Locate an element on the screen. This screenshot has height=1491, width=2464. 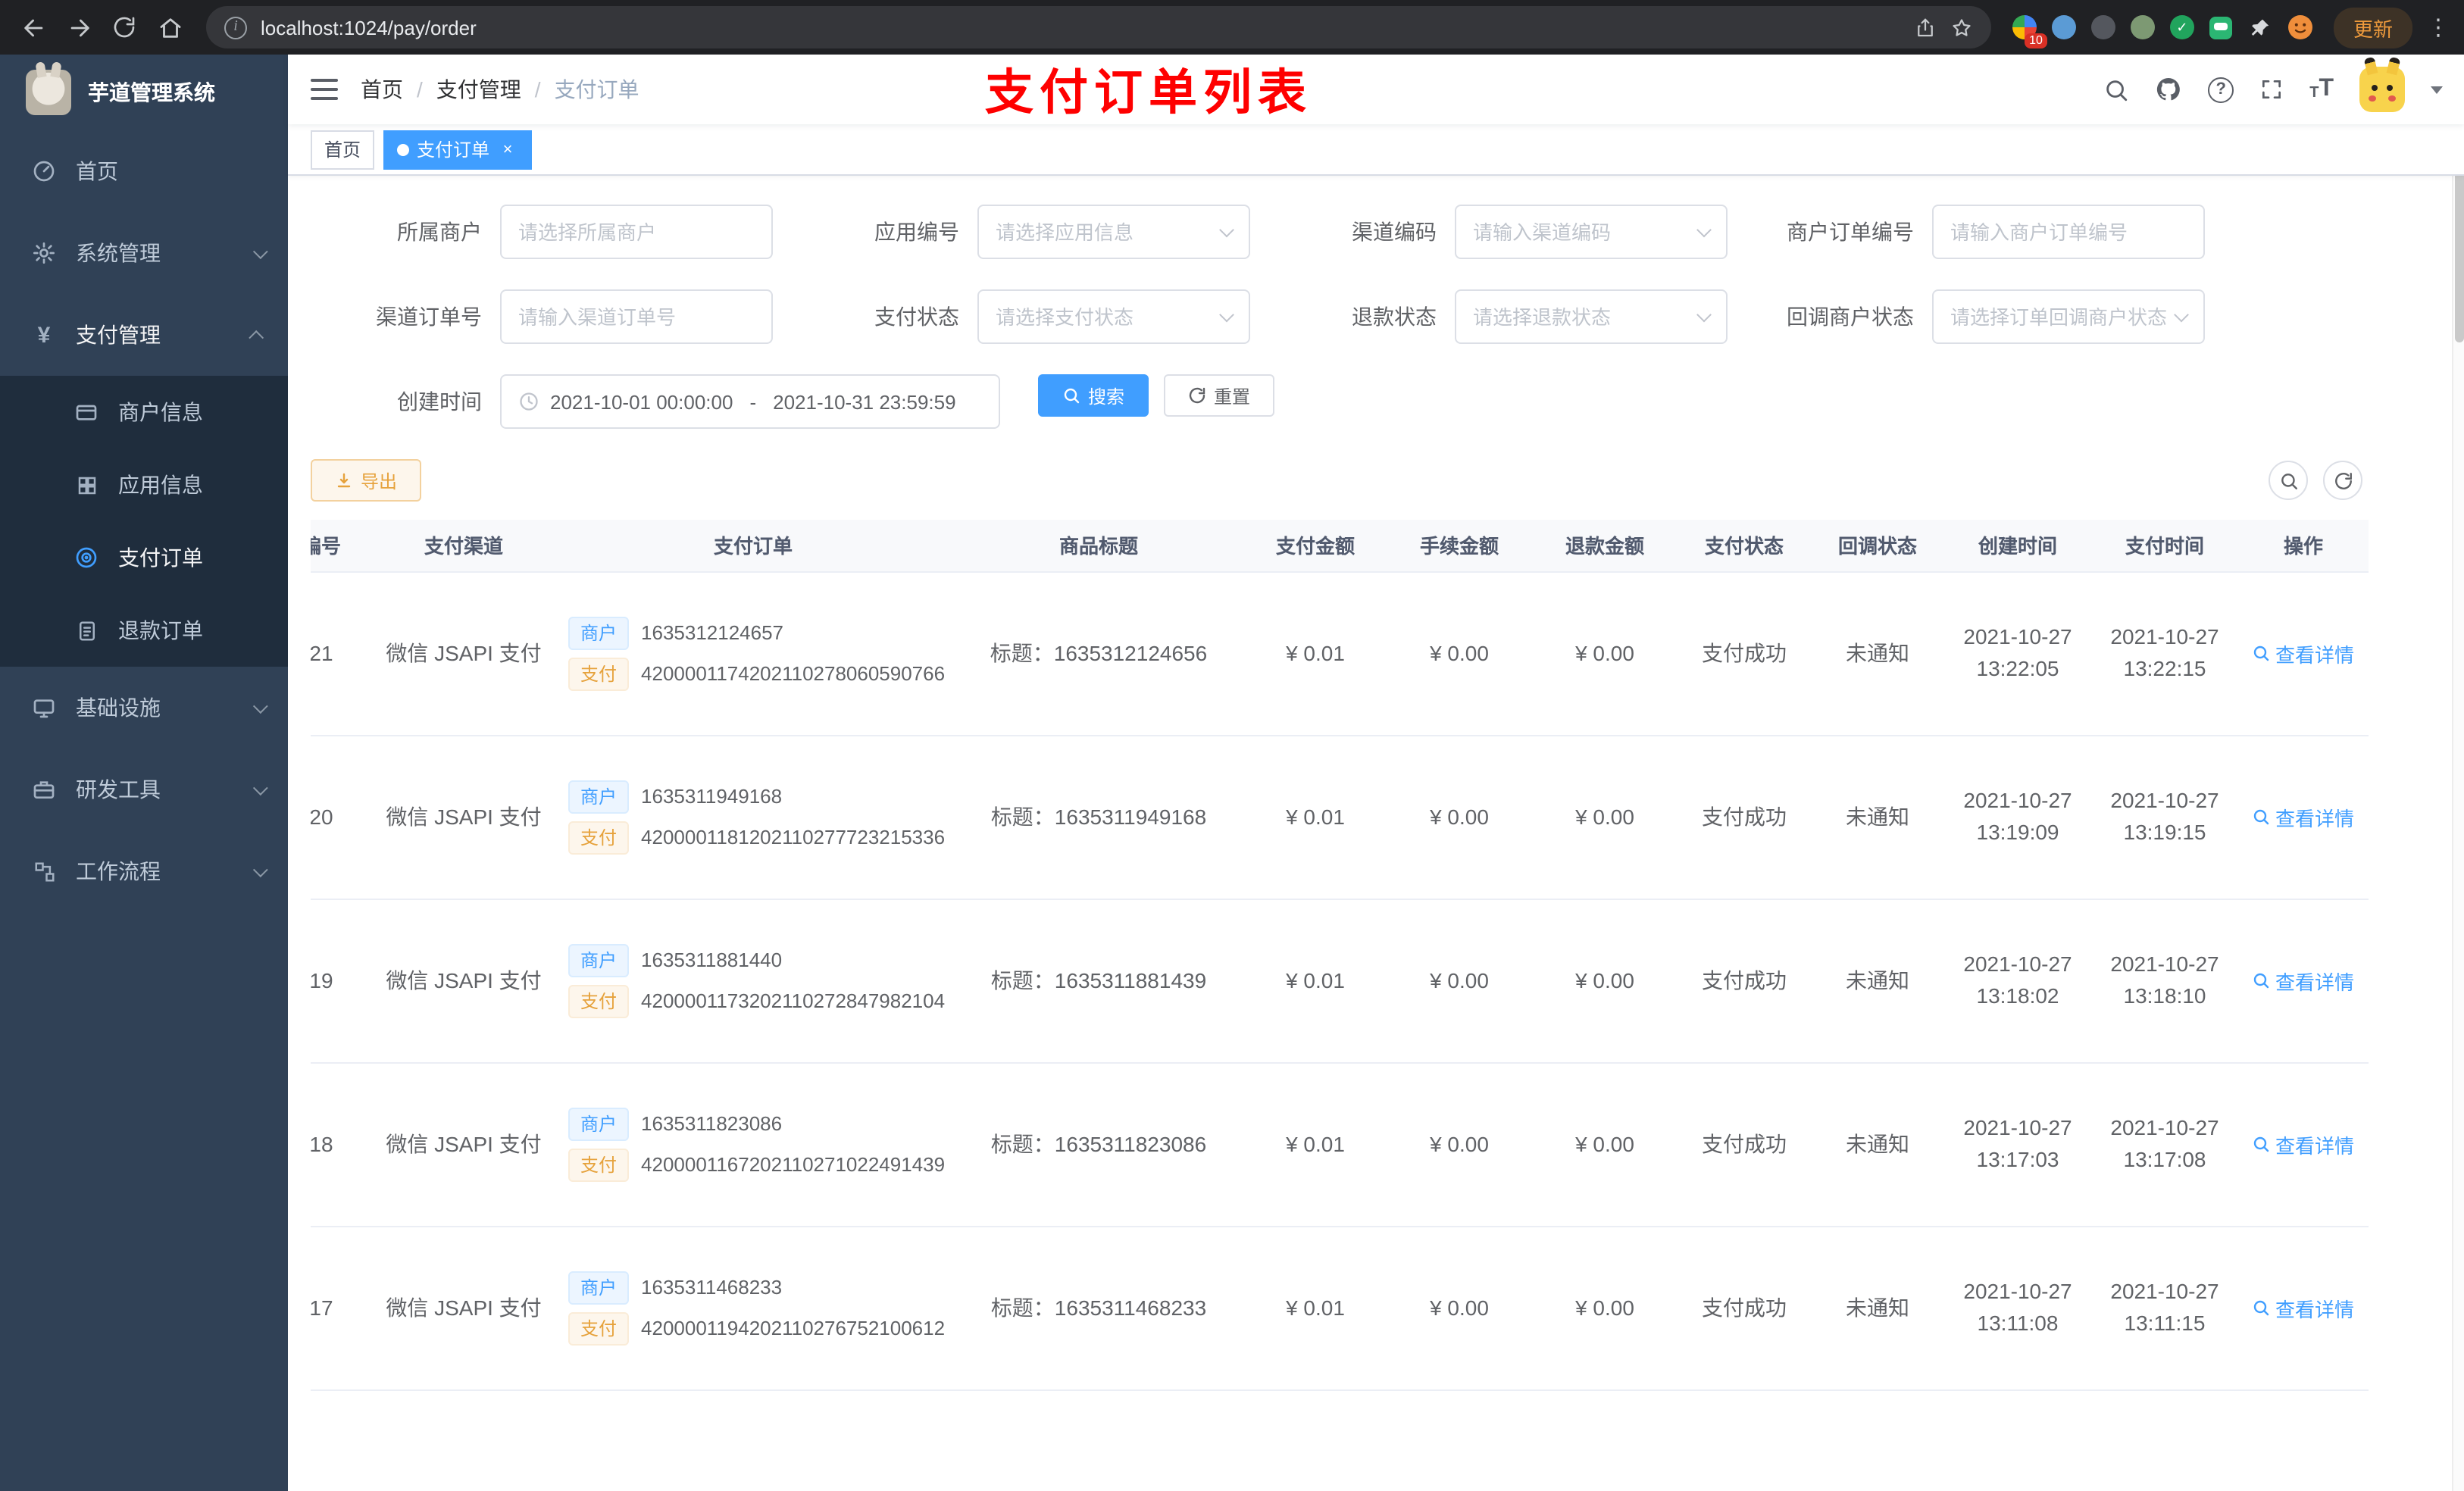
reset-button: 重置 is located at coordinates (1219, 395).